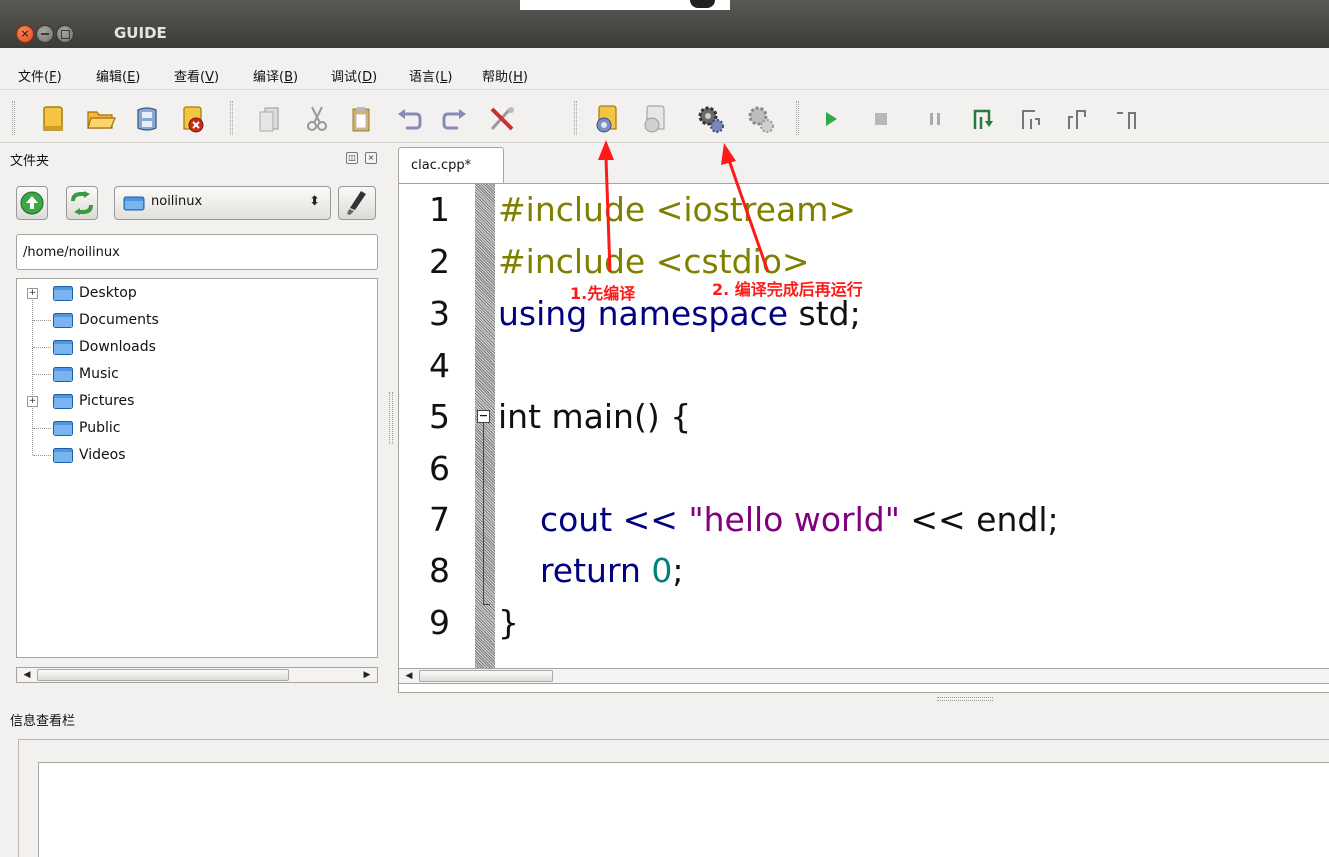 The image size is (1329, 857). I want to click on info-panel-title: 信息查看栏, so click(43, 721).